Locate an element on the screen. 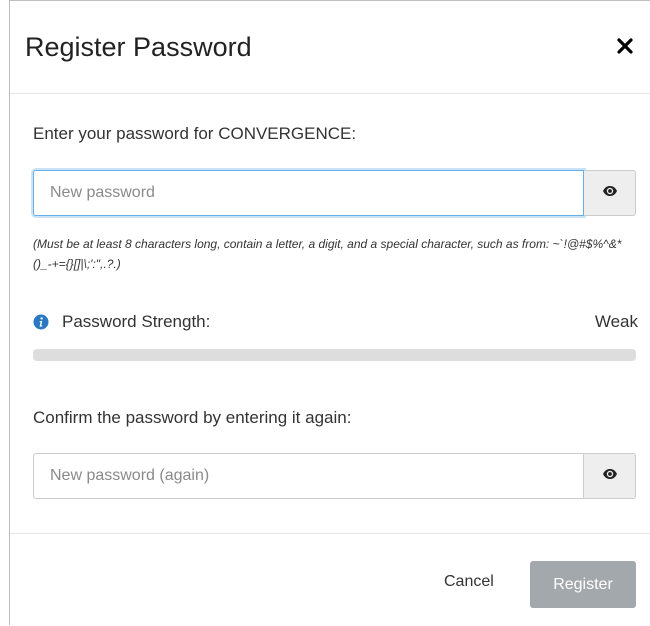 This screenshot has width=650, height=626. dialog-header: Register Password is located at coordinates (330, 47).